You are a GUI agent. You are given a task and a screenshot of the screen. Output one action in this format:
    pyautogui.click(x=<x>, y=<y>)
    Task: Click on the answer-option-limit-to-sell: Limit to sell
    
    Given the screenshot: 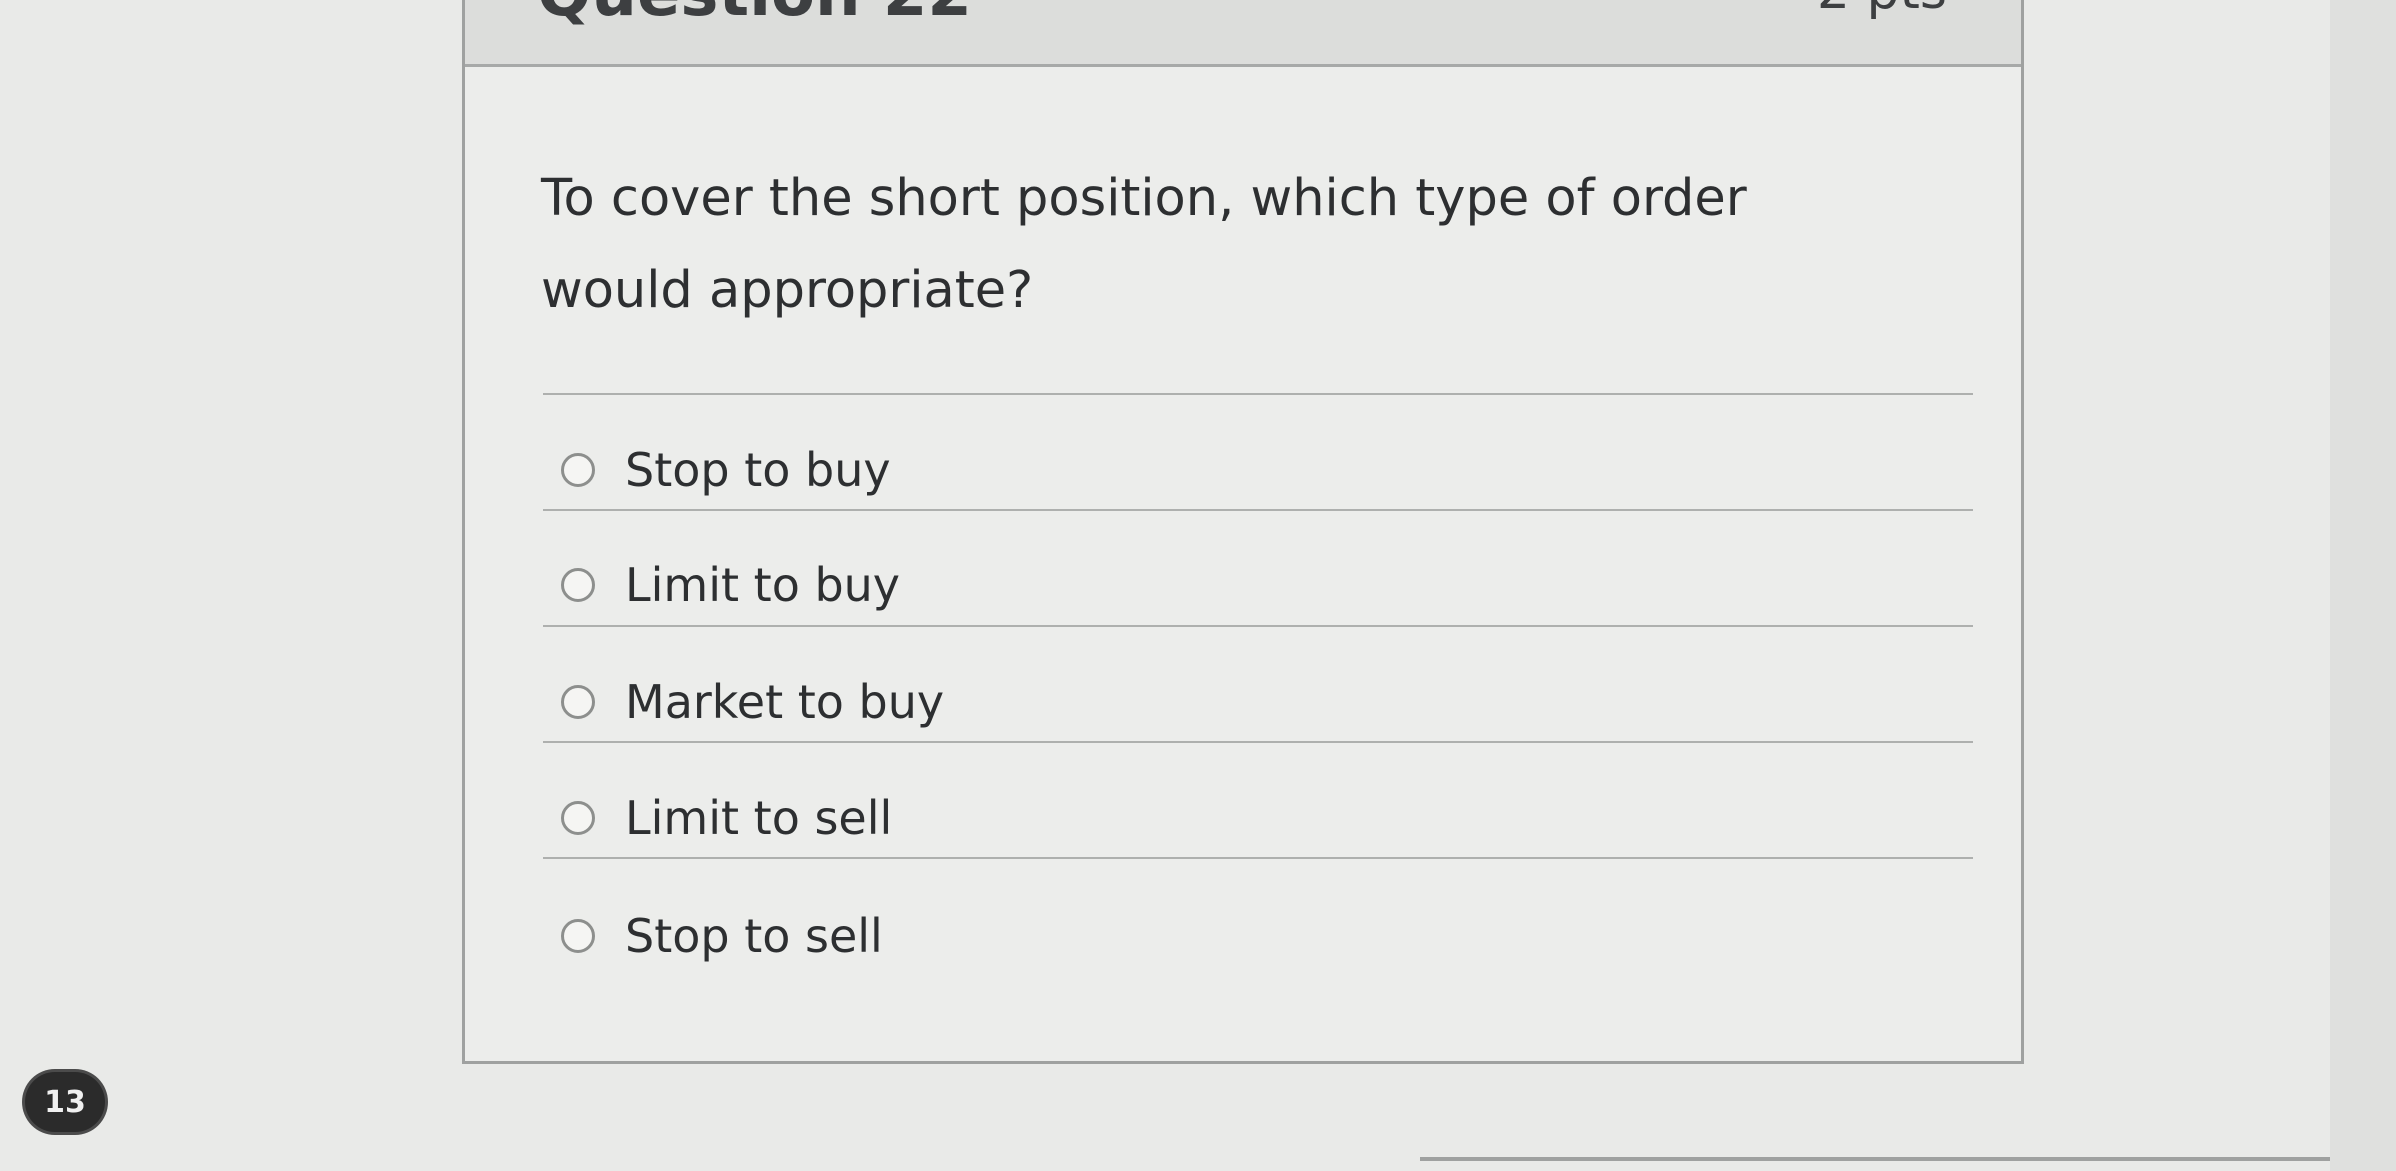 What is the action you would take?
    pyautogui.click(x=726, y=818)
    